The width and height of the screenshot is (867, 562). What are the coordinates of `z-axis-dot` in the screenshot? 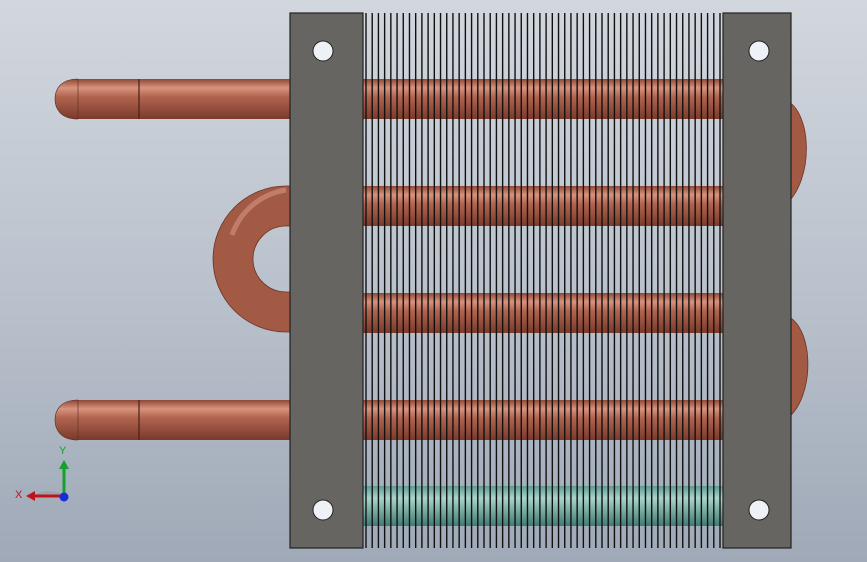 It's located at (64, 497).